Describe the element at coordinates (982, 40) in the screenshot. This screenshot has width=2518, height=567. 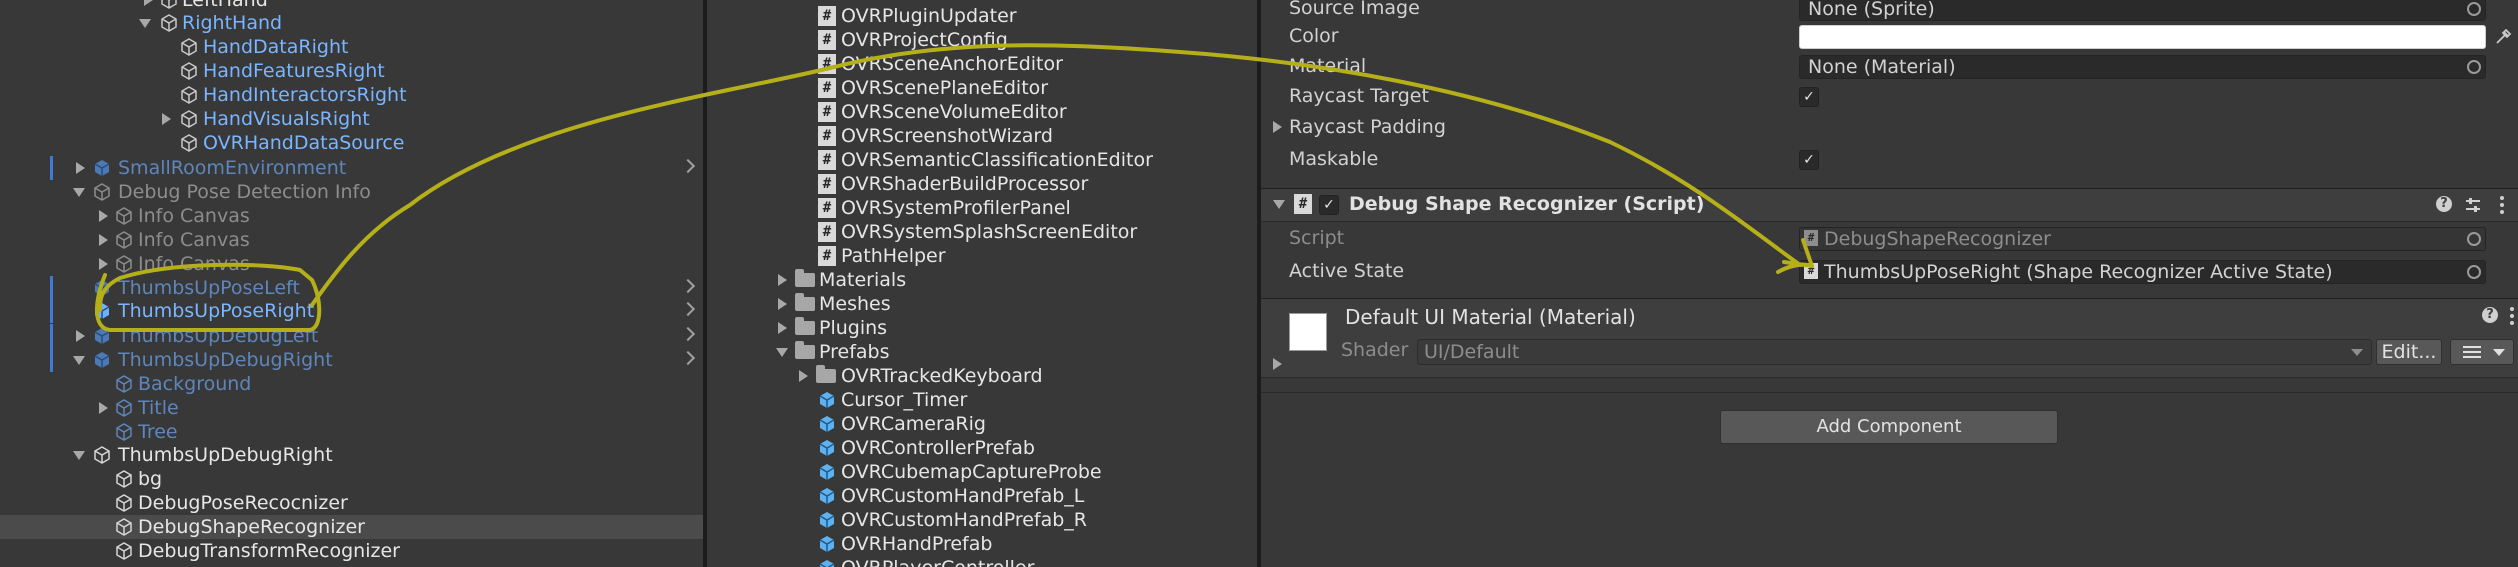
I see `project-item-ovrprojectconfig: # OVRProjectConfig` at that location.